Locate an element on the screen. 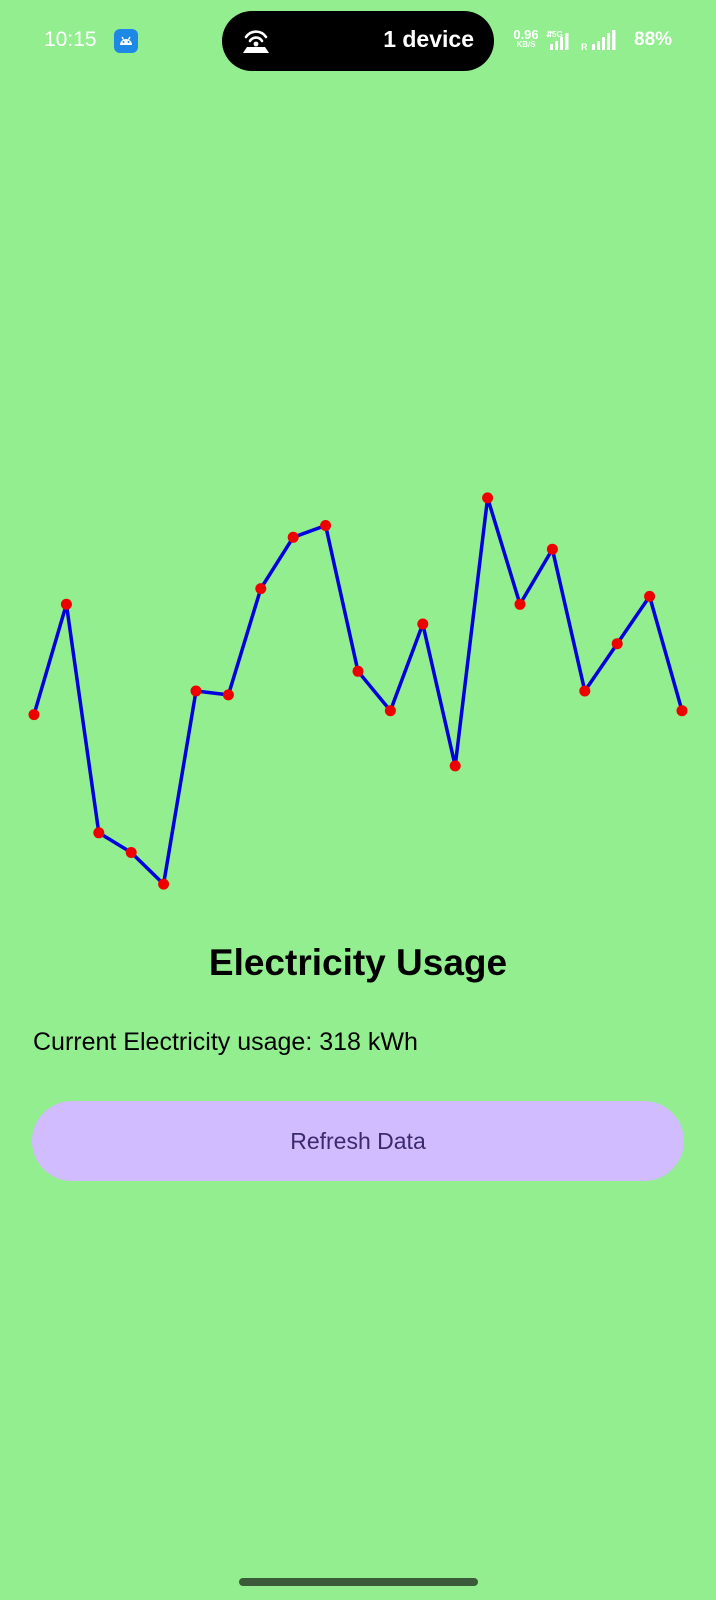 The image size is (716, 1600). refresh-data-button: Refresh Data is located at coordinates (358, 1141).